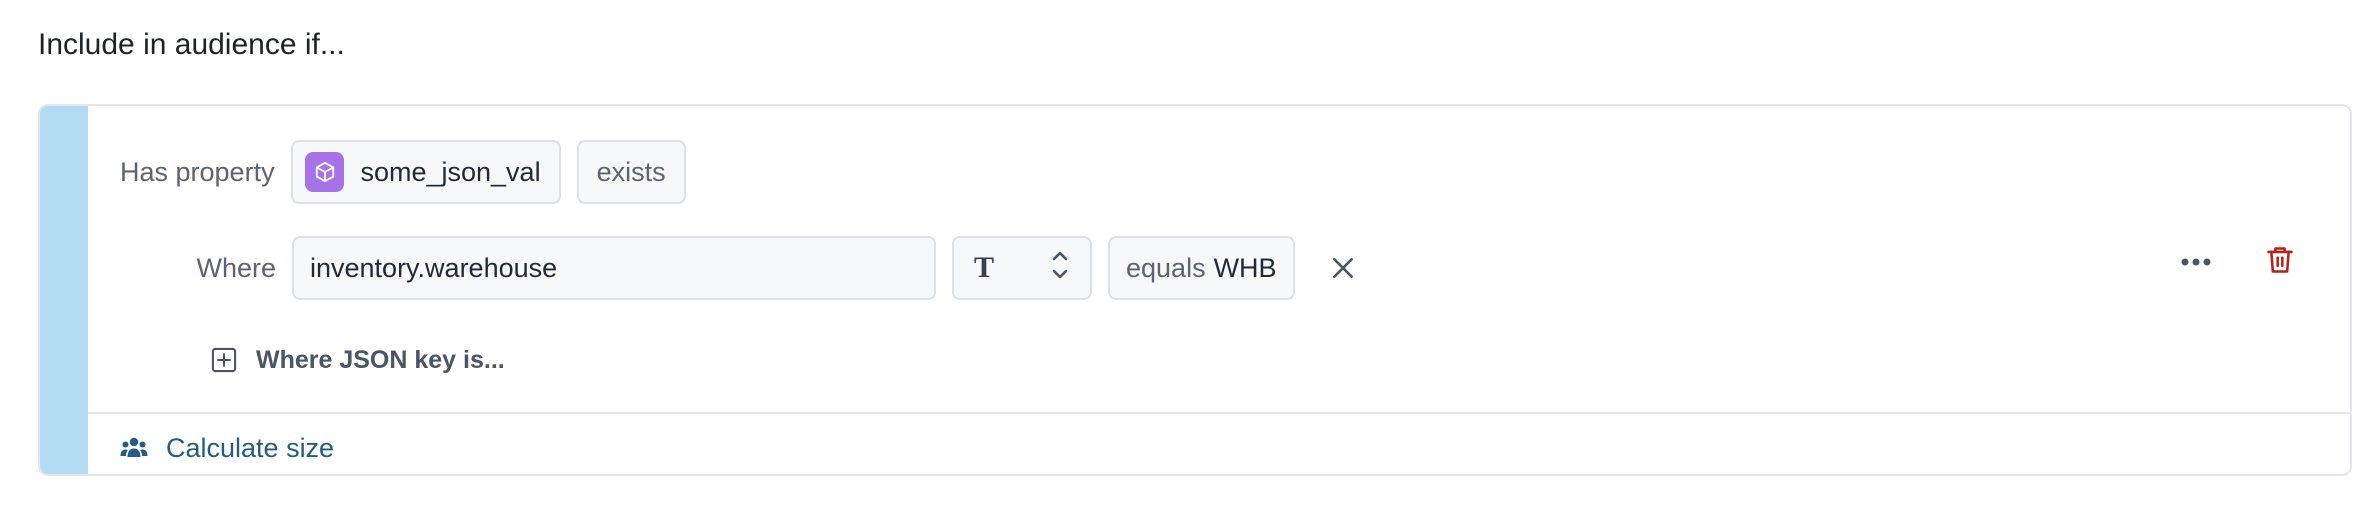 This screenshot has width=2380, height=506. What do you see at coordinates (134, 448) in the screenshot?
I see `people-group-icon` at bounding box center [134, 448].